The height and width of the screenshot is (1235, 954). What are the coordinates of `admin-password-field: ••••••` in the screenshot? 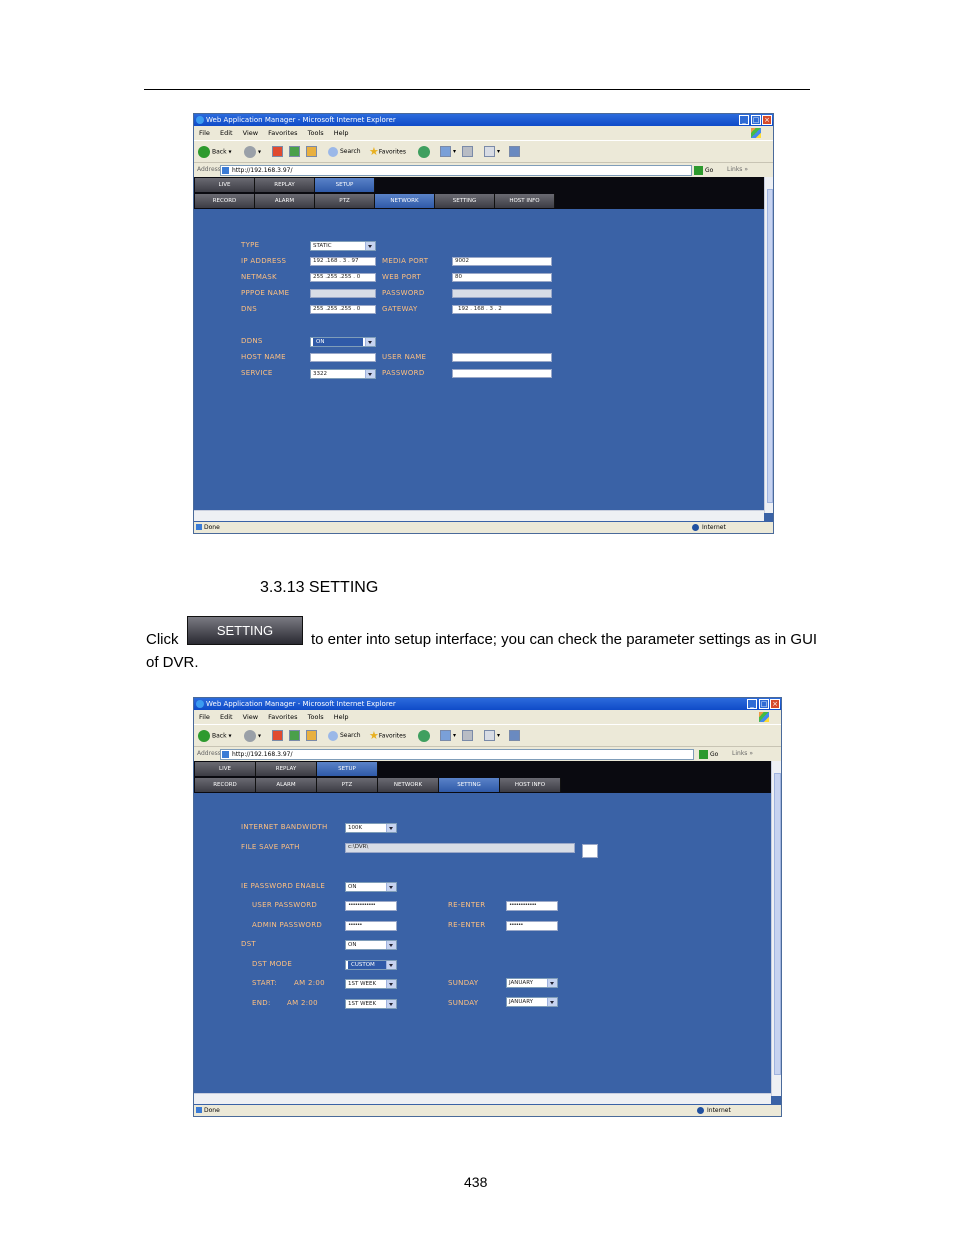 It's located at (371, 926).